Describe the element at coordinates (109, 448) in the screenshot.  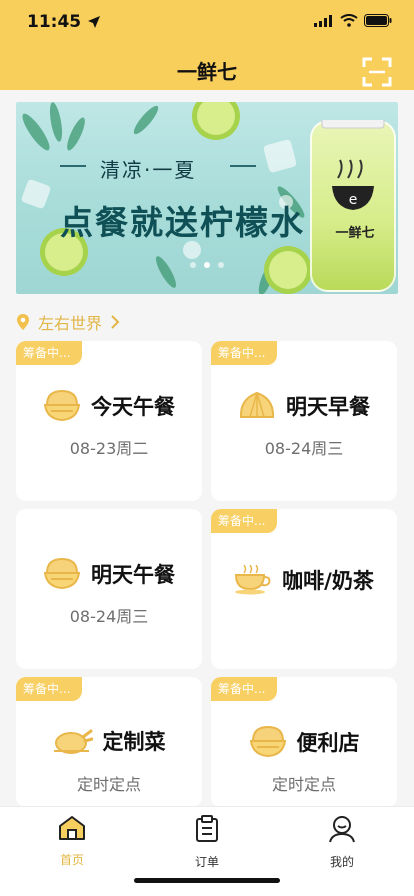
I see `card-date: 08-23周二` at that location.